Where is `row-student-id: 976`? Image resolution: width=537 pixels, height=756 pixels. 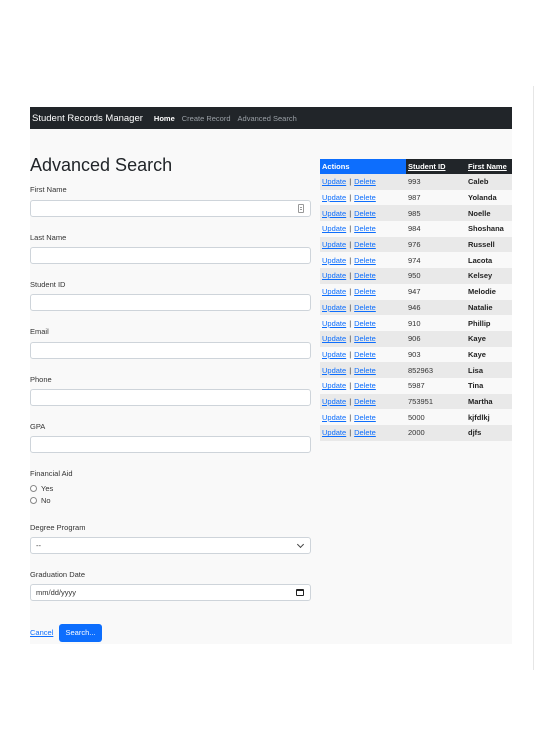 row-student-id: 976 is located at coordinates (414, 245).